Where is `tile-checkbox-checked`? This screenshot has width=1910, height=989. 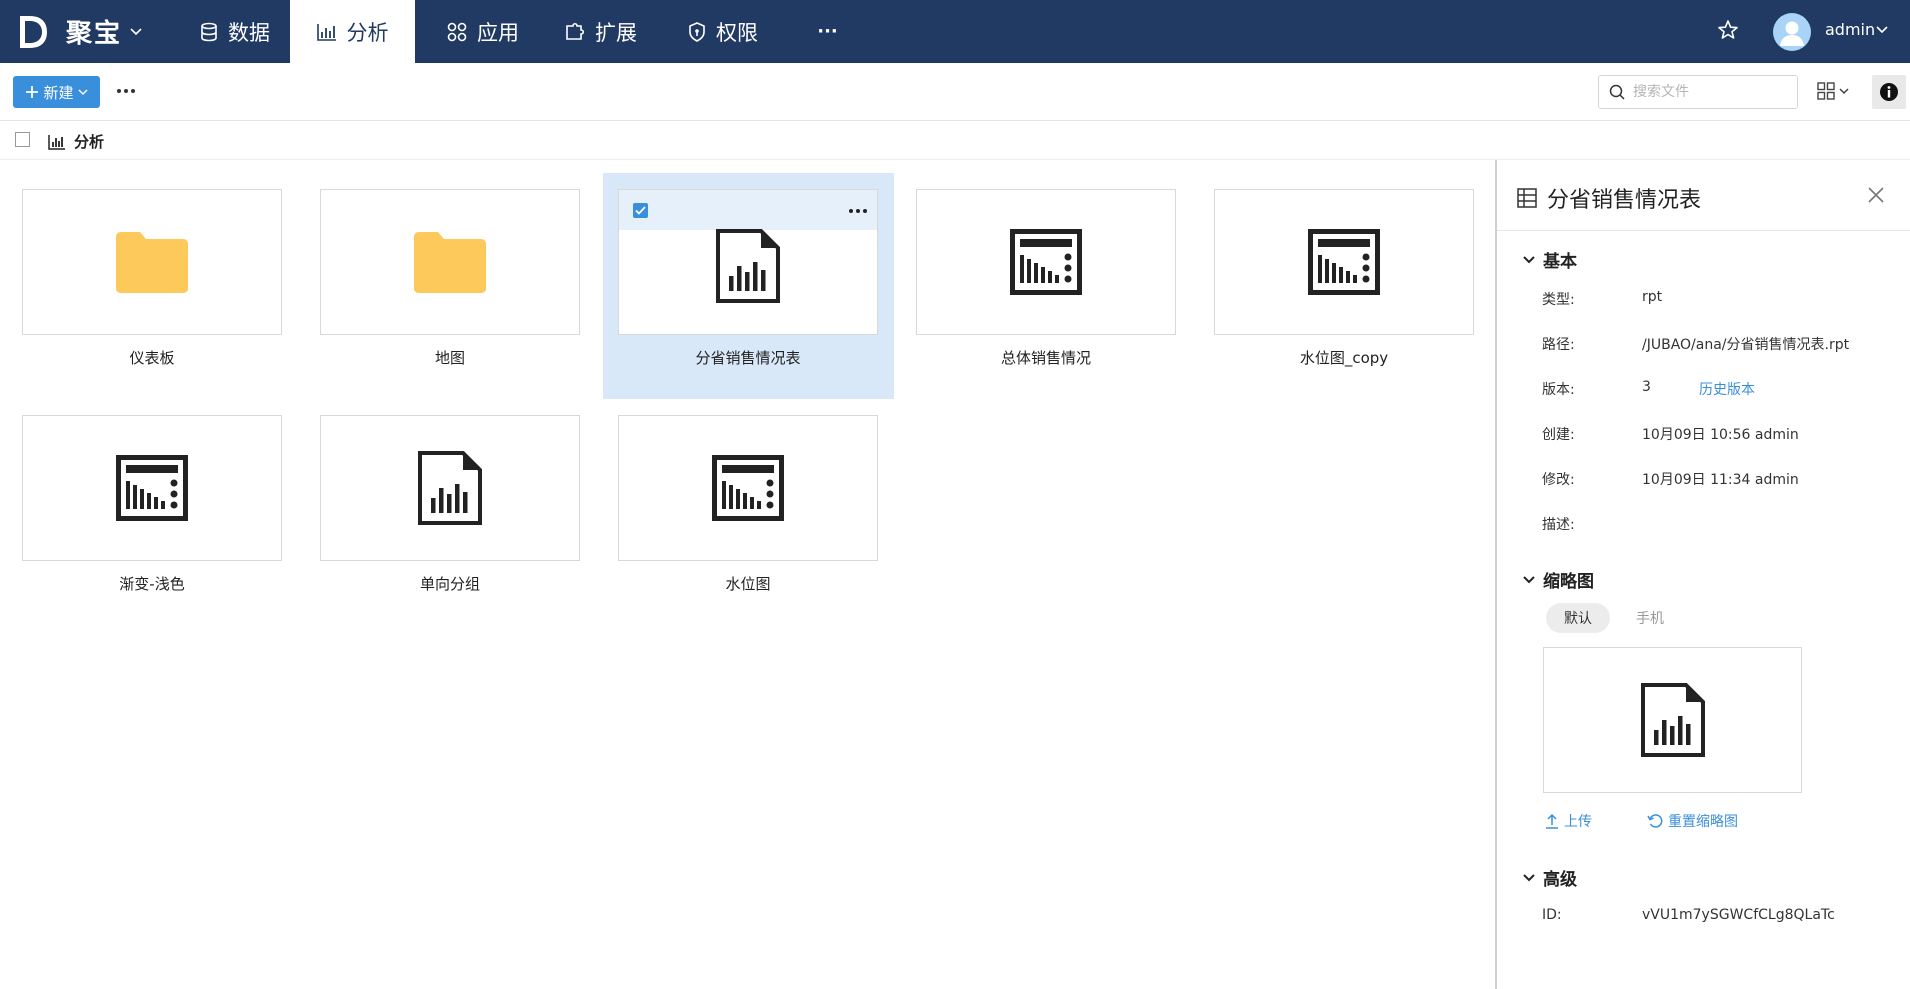
tile-checkbox-checked is located at coordinates (640, 210).